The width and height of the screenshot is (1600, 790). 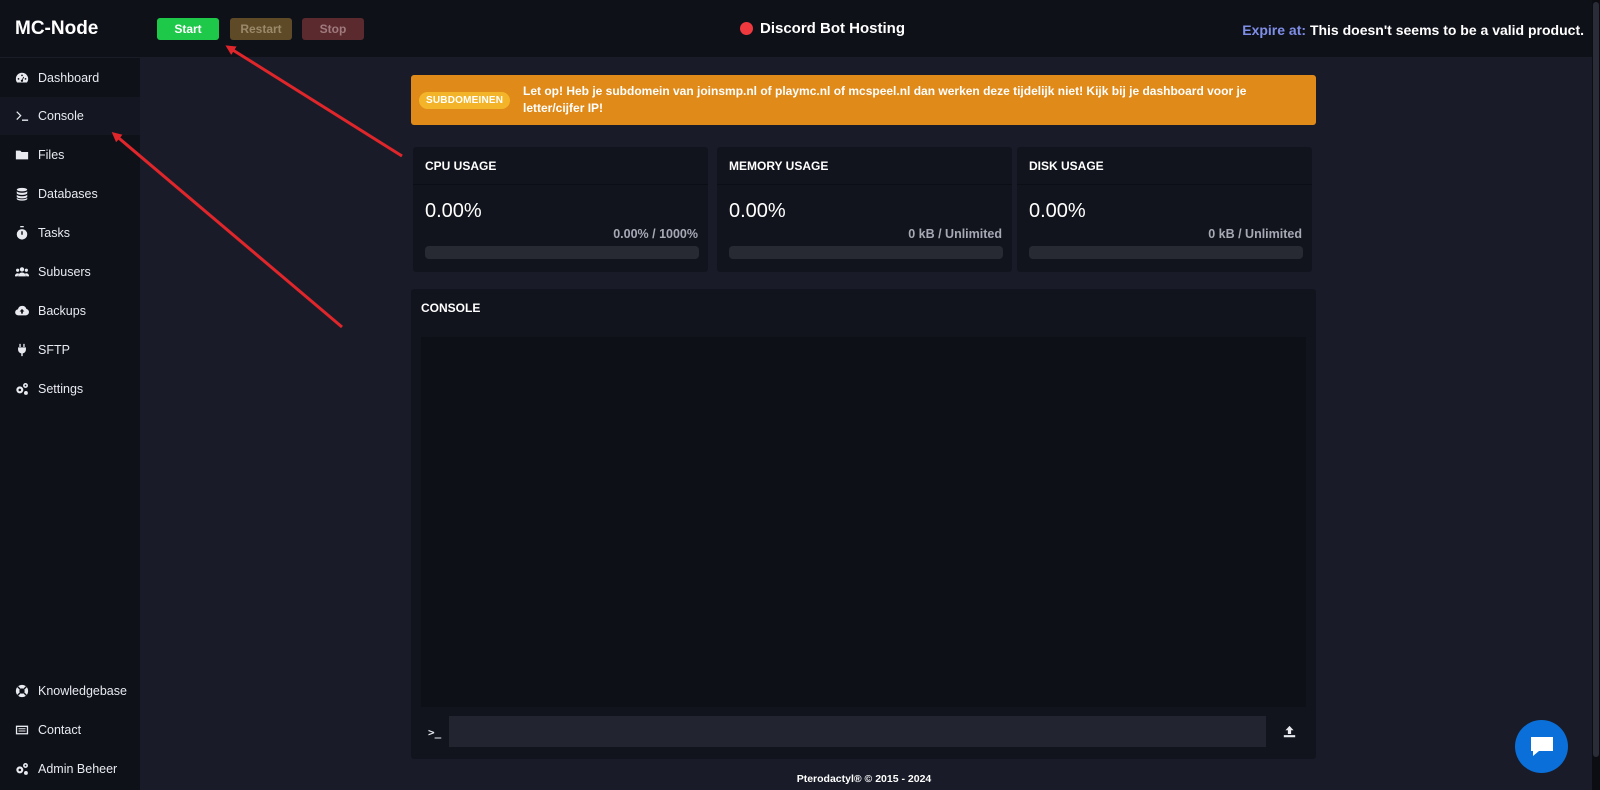 I want to click on scrollbar-thumb, so click(x=1596, y=379).